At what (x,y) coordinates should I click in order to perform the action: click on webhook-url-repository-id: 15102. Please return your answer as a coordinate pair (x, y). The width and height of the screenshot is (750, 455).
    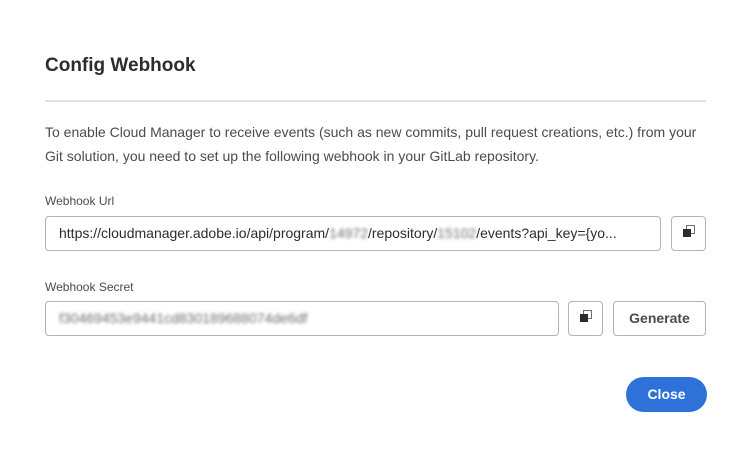
    Looking at the image, I should click on (457, 233).